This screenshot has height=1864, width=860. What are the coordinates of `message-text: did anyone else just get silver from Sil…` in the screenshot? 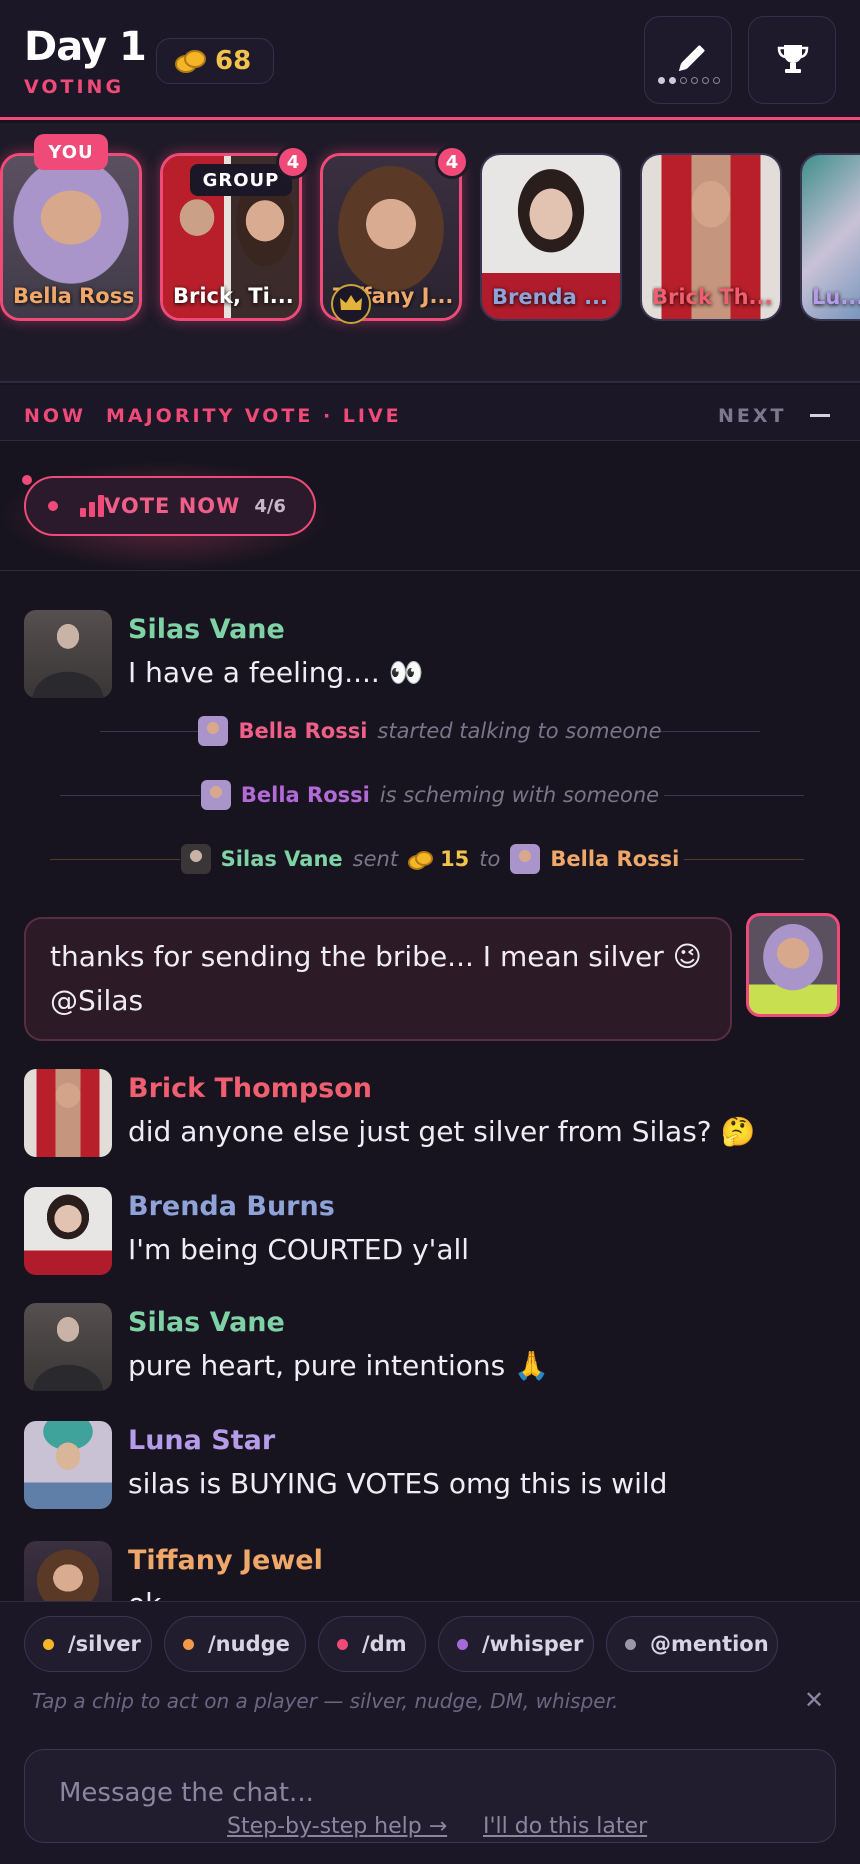 It's located at (442, 1131).